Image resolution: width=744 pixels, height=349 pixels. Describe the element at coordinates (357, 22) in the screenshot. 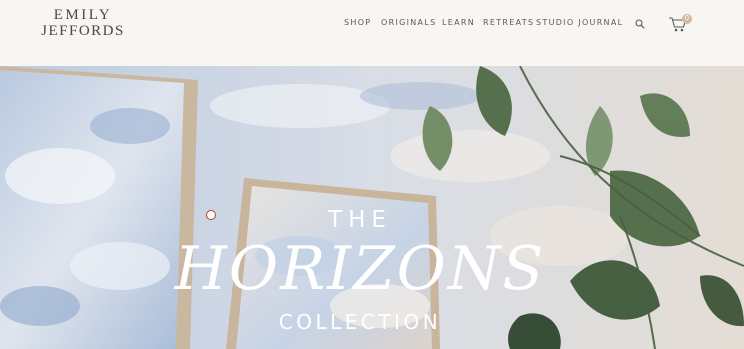

I see `nav-item-shop: SHOP` at that location.